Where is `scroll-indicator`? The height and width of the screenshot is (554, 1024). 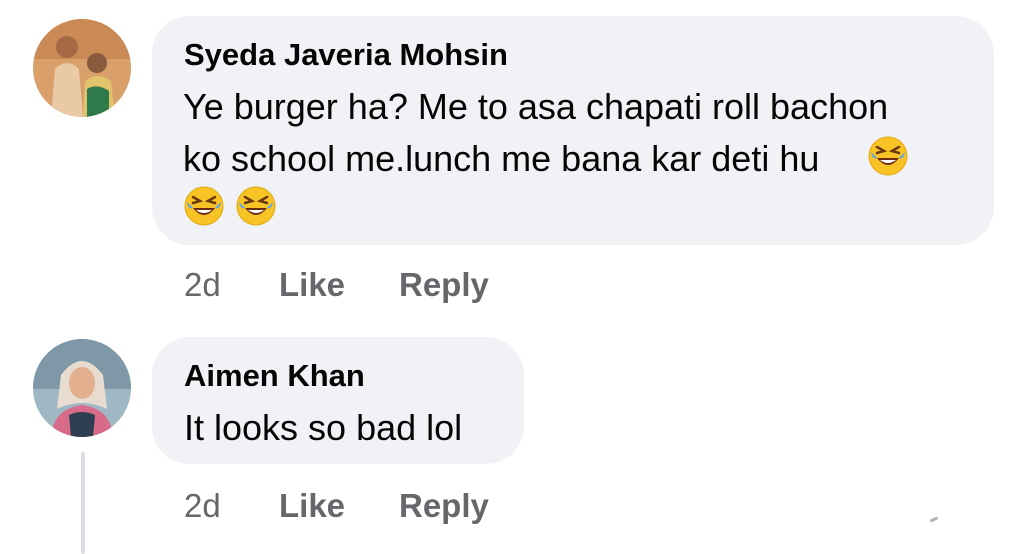 scroll-indicator is located at coordinates (934, 519).